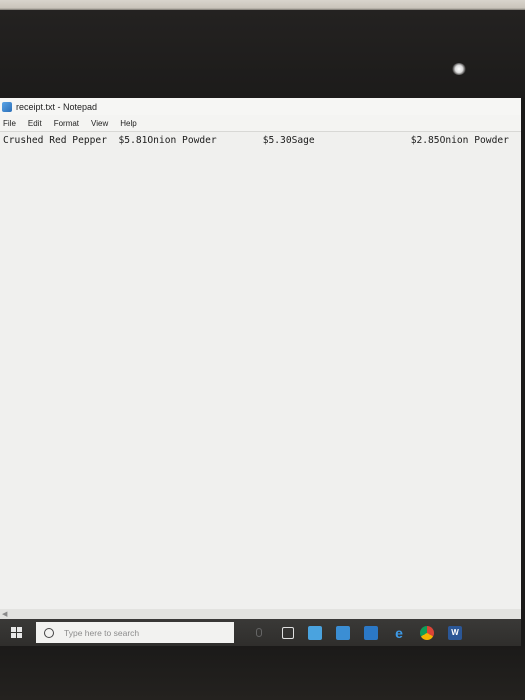 This screenshot has height=700, width=525. Describe the element at coordinates (371, 632) in the screenshot. I see `mail-icon` at that location.